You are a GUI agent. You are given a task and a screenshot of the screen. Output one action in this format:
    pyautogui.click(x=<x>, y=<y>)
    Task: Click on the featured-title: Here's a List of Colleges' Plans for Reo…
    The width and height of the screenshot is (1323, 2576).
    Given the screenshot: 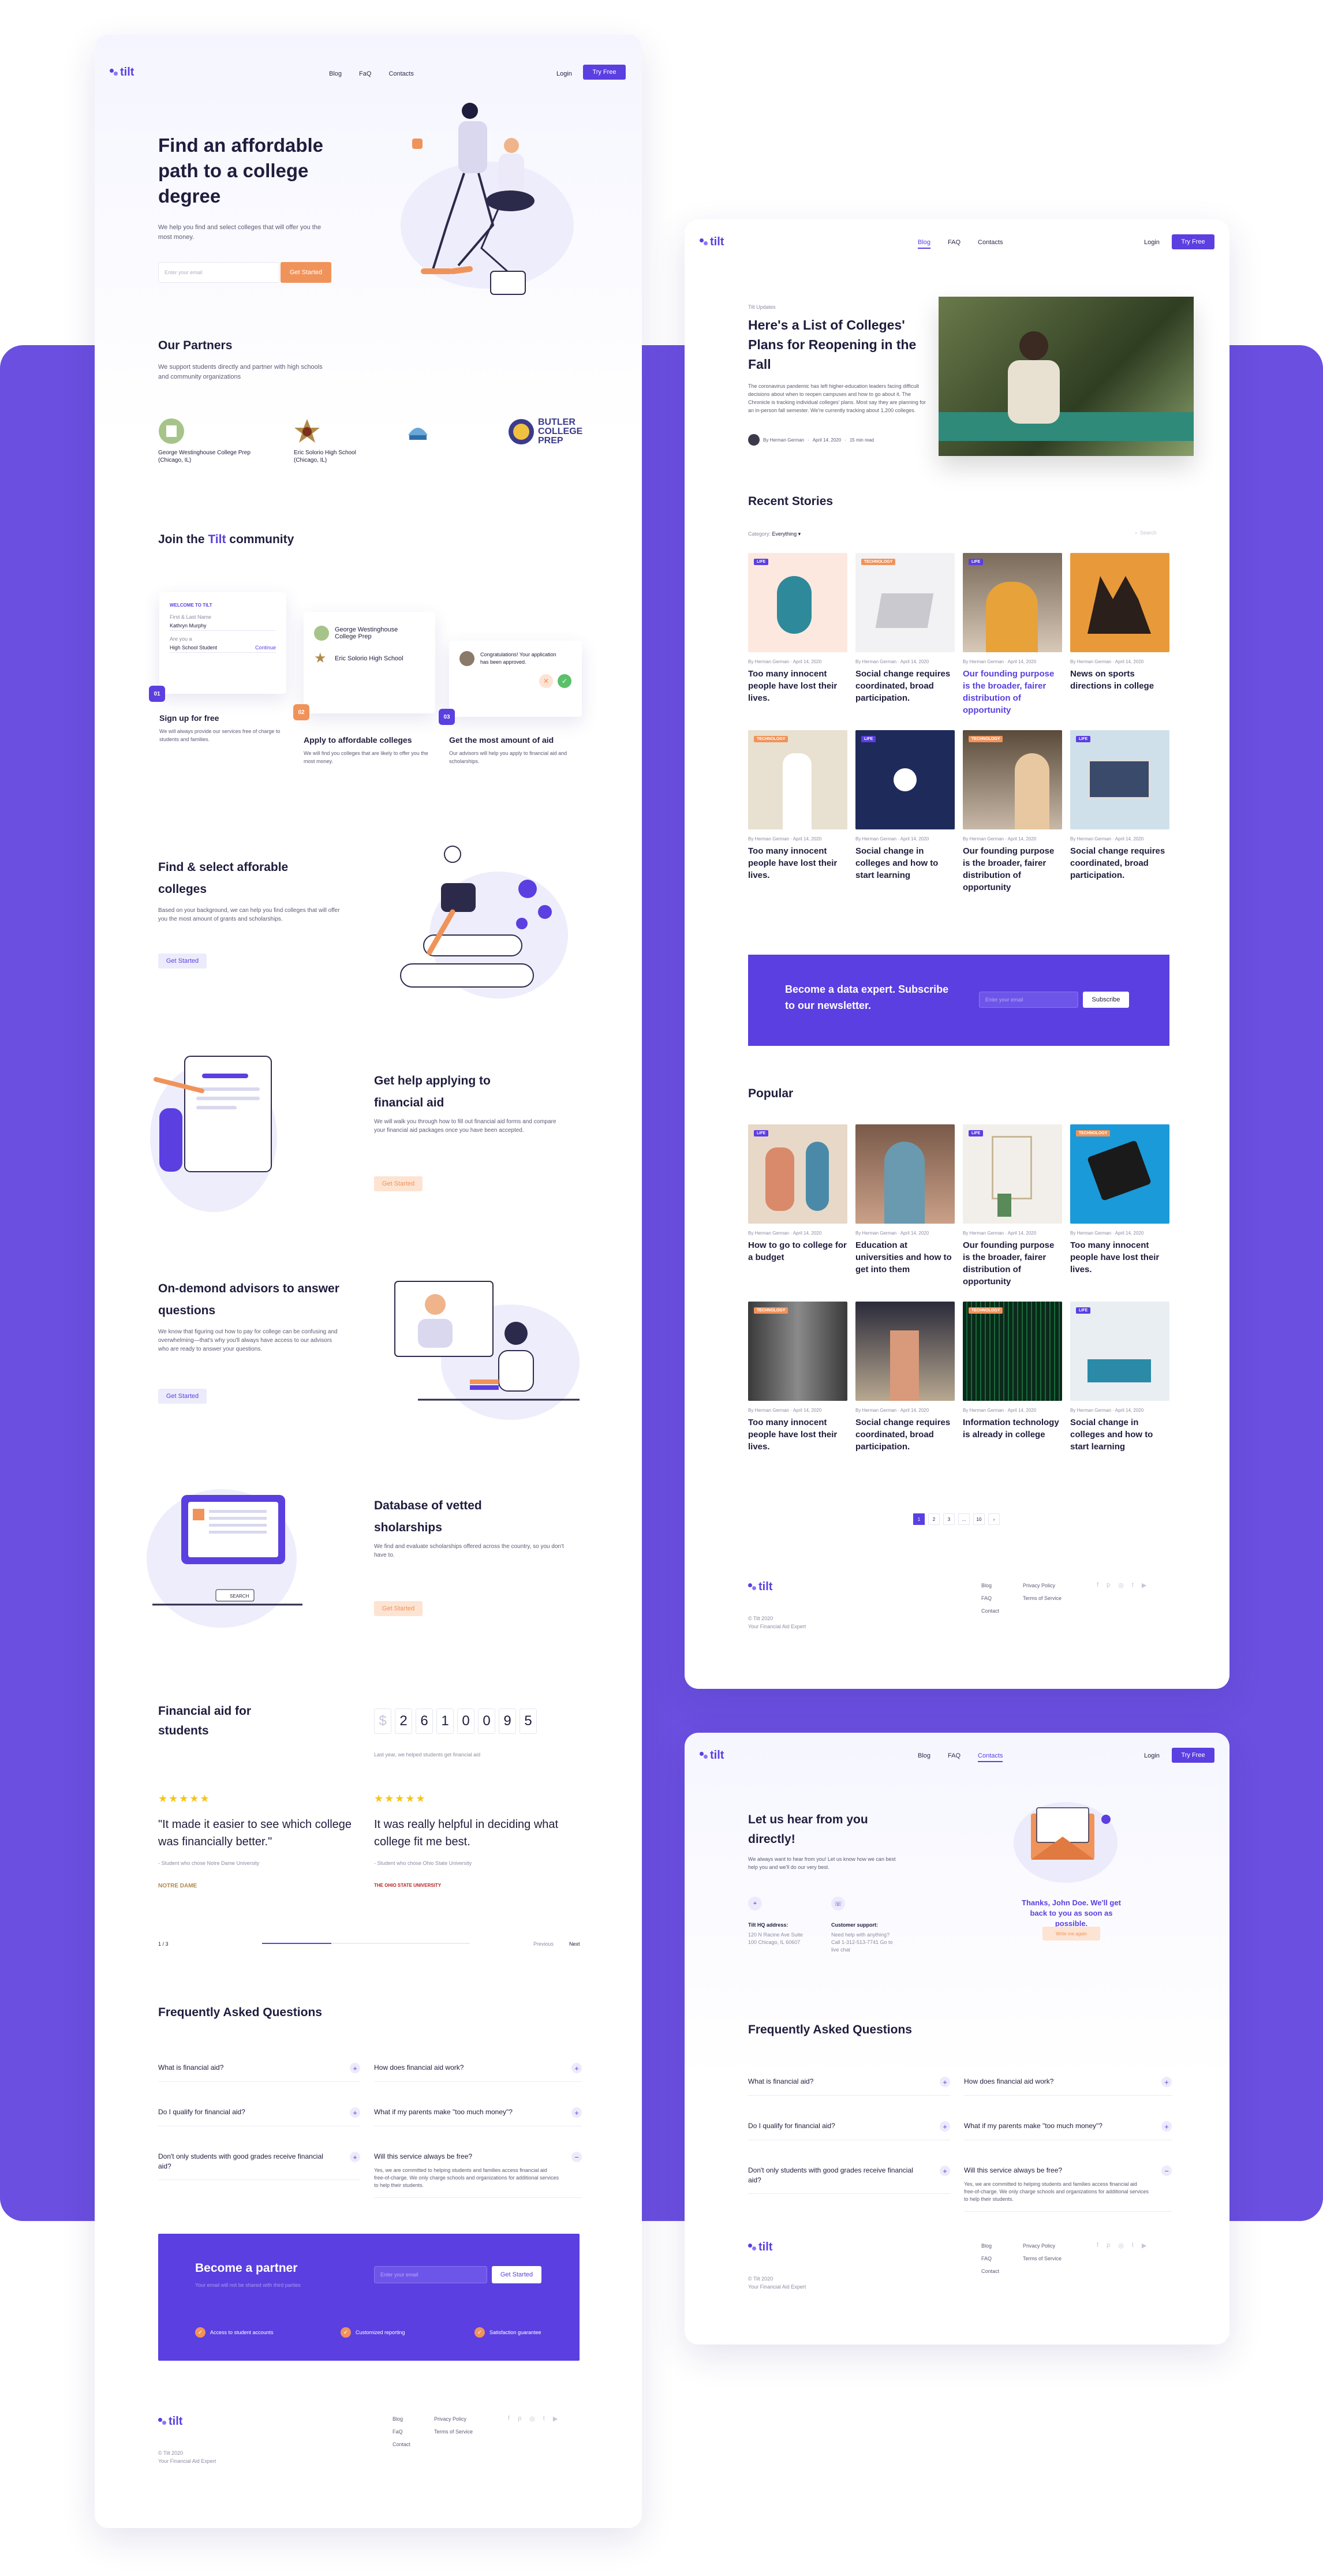 What is the action you would take?
    pyautogui.click(x=834, y=344)
    